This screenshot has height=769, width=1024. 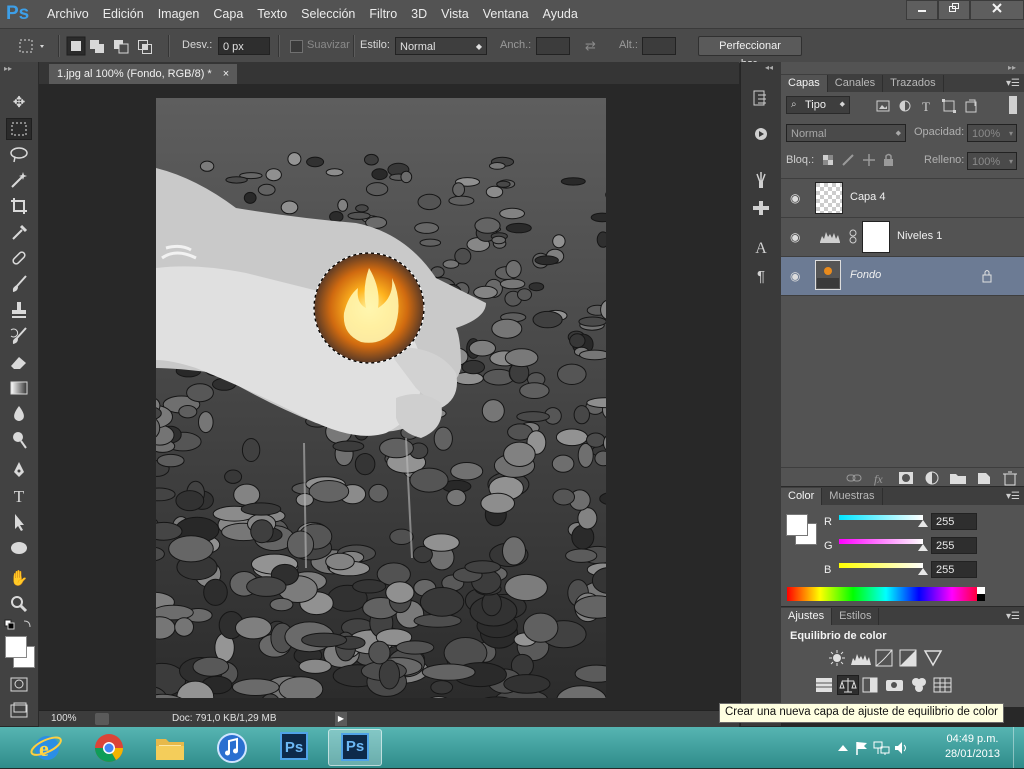 I want to click on layer-row-fondo: ◉ Fondo, so click(x=902, y=276).